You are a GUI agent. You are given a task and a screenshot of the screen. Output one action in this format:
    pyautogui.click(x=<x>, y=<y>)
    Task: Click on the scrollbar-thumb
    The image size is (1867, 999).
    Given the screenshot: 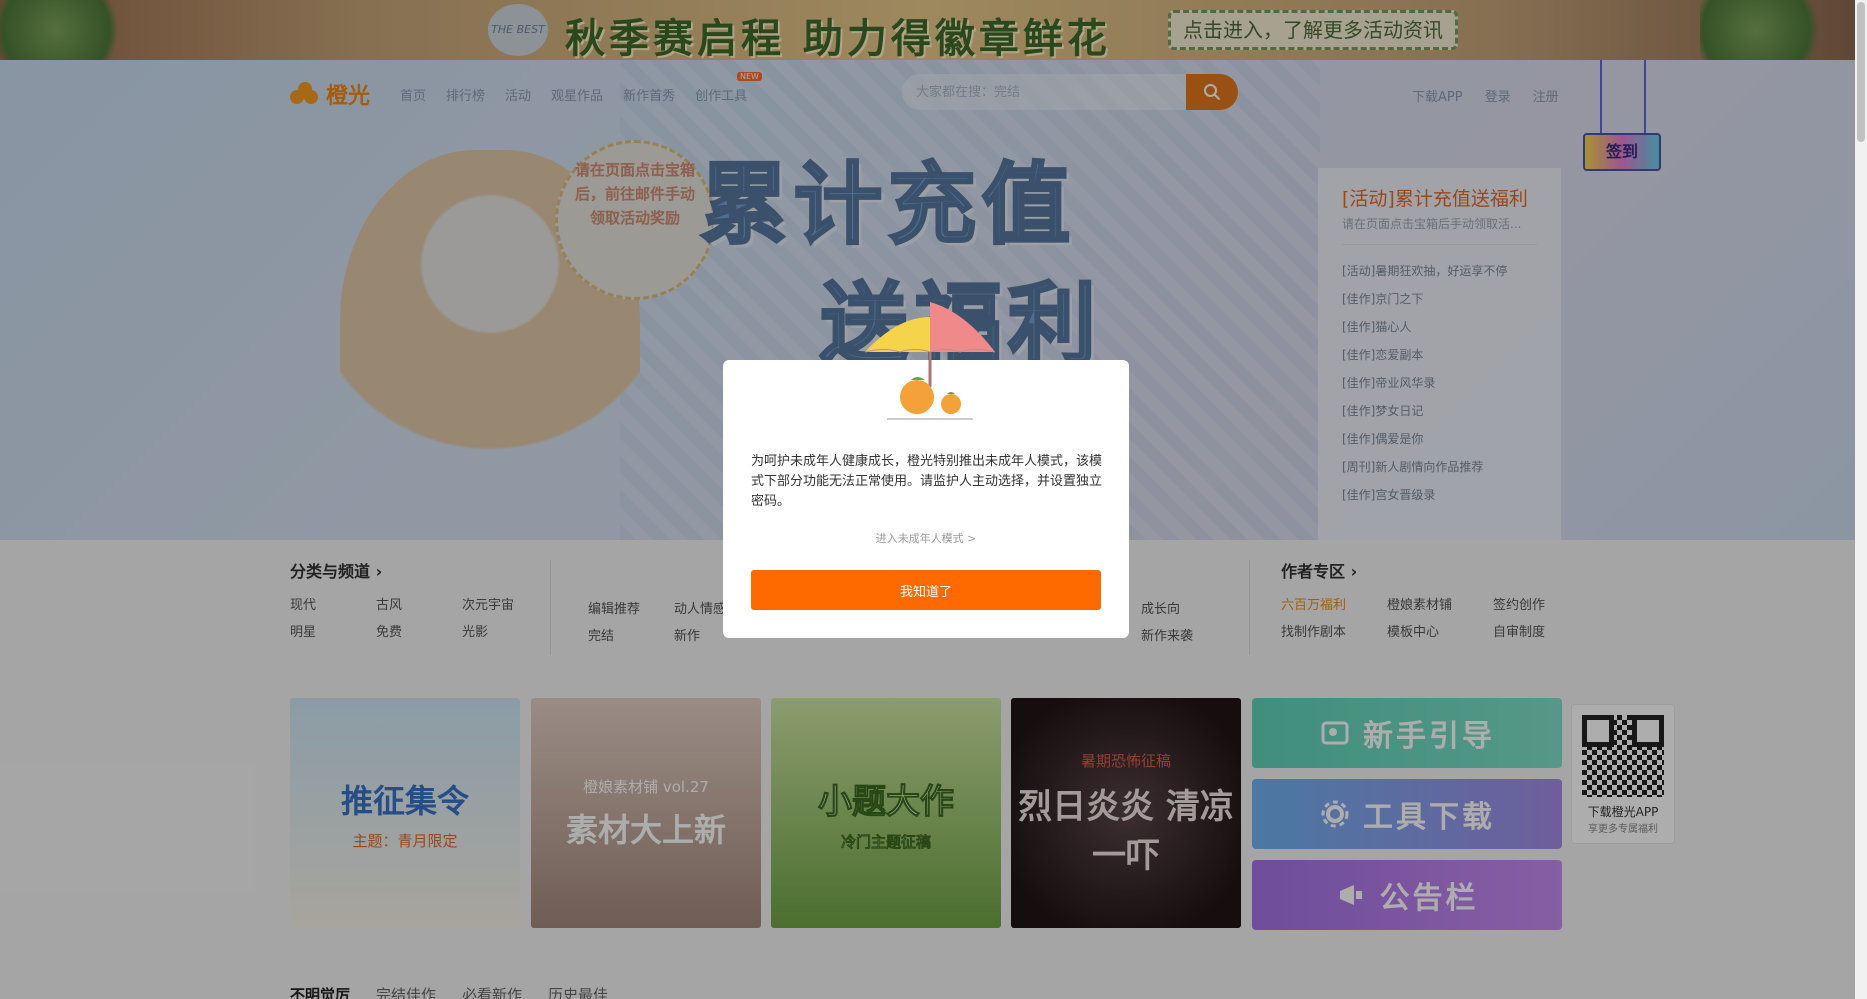 What is the action you would take?
    pyautogui.click(x=1861, y=72)
    